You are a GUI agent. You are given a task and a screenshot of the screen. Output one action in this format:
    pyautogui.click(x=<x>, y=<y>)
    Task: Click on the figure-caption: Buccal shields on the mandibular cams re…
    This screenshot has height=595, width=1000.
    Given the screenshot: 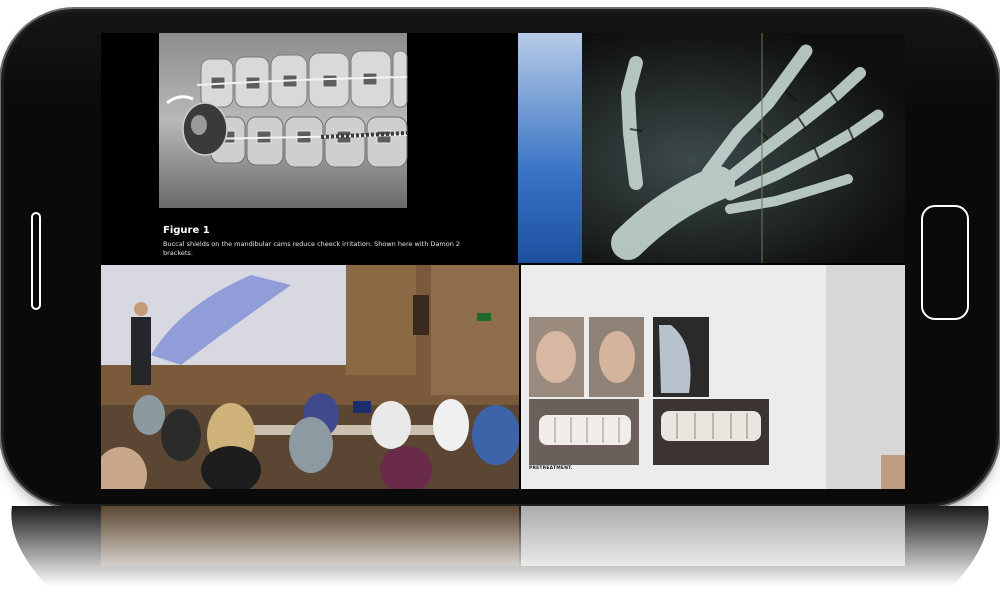 What is the action you would take?
    pyautogui.click(x=312, y=248)
    